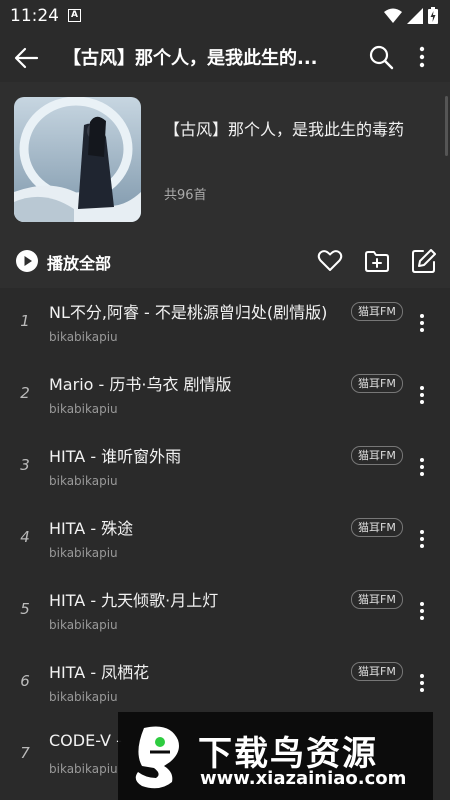 This screenshot has width=450, height=800. Describe the element at coordinates (225, 684) in the screenshot. I see `song-row: 6 HITA - 凤栖花 bikabikapiu 猫耳FM` at that location.